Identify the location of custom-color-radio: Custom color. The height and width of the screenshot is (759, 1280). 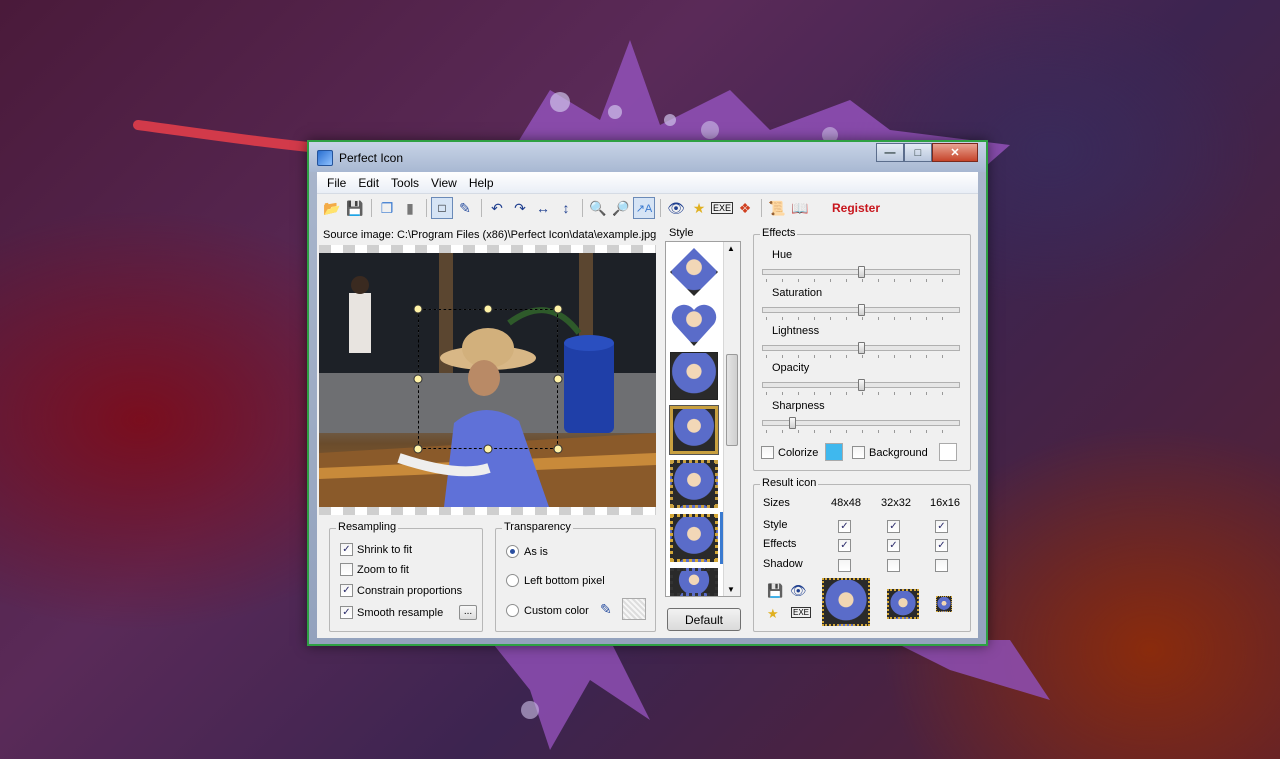
(547, 610).